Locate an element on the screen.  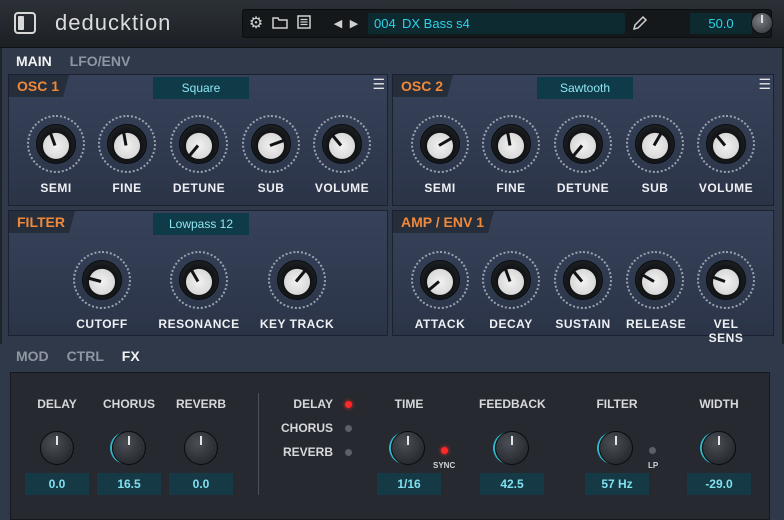
filter-title: FILTER is located at coordinates (42, 222).